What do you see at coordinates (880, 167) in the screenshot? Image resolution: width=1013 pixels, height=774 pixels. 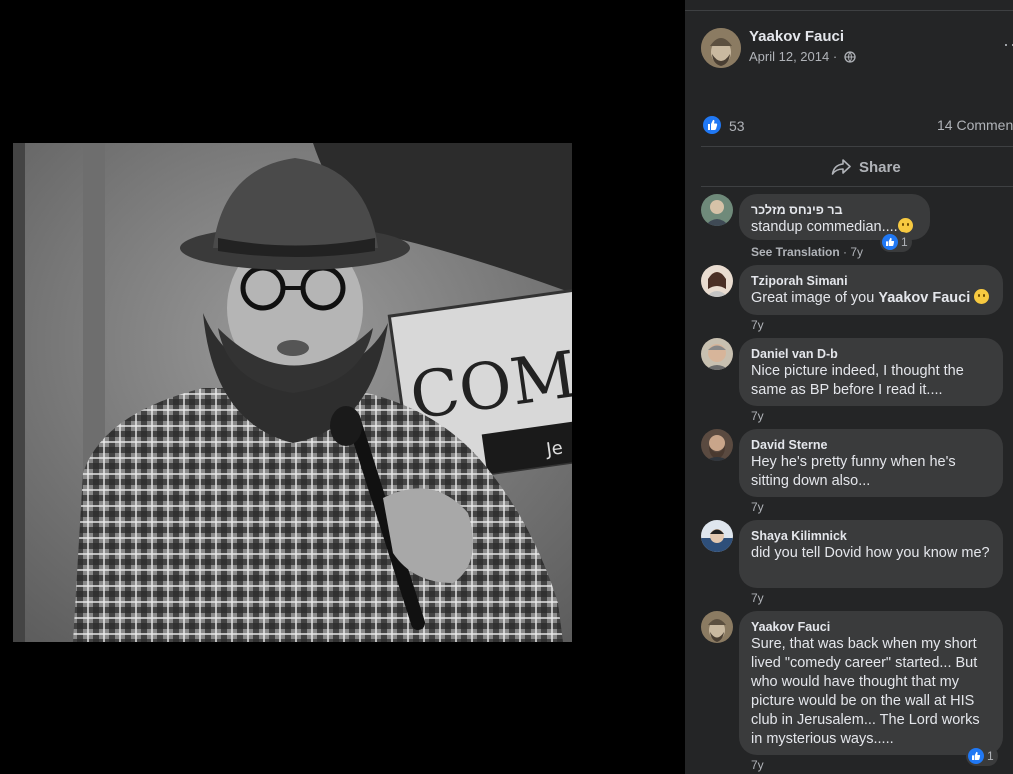 I see `share-label: Share` at bounding box center [880, 167].